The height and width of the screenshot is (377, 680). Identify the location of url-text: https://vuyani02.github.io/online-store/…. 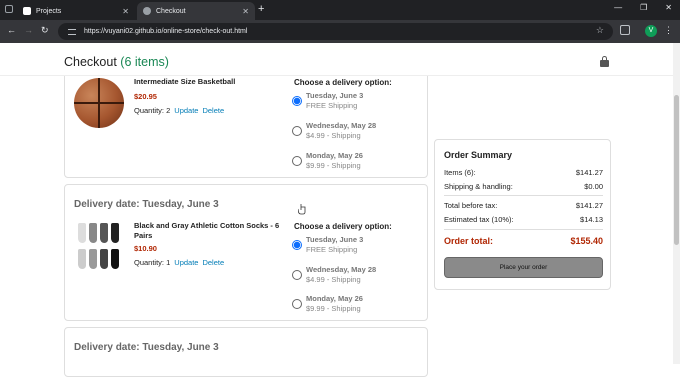
(166, 31).